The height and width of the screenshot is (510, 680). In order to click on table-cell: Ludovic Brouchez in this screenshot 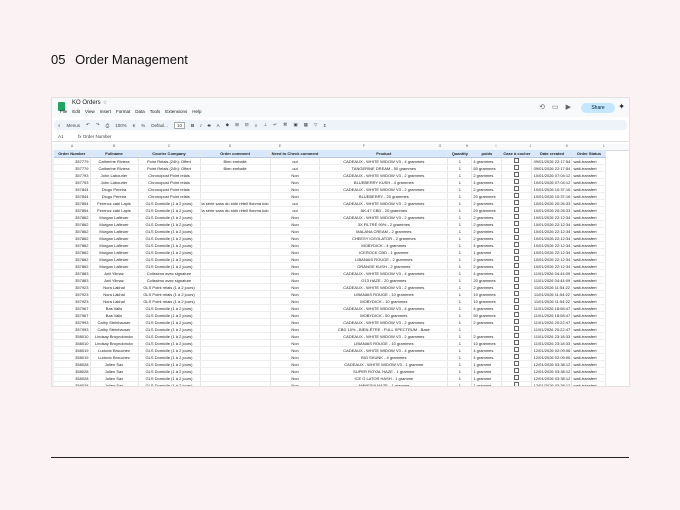, I will do `click(114, 357)`.